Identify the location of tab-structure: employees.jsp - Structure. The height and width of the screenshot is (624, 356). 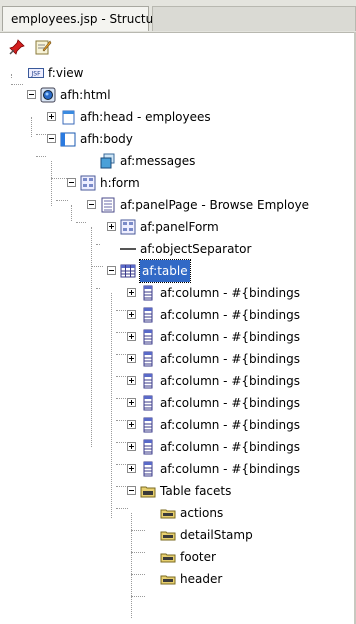
(83, 18).